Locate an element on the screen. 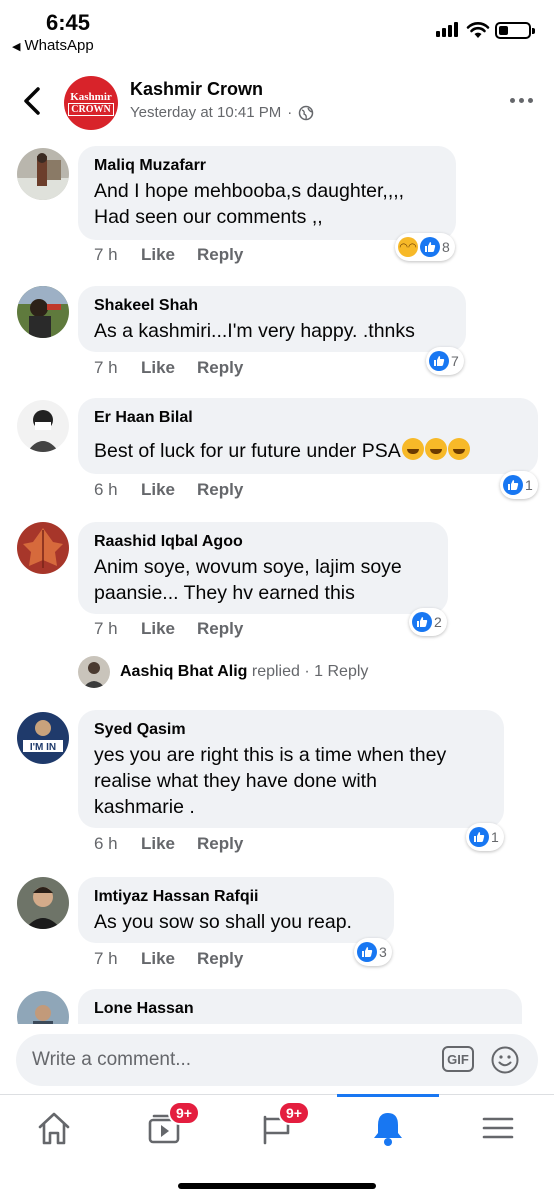 This screenshot has width=554, height=1200. post-meta: Yesterday at 10:41 PM · is located at coordinates (222, 112).